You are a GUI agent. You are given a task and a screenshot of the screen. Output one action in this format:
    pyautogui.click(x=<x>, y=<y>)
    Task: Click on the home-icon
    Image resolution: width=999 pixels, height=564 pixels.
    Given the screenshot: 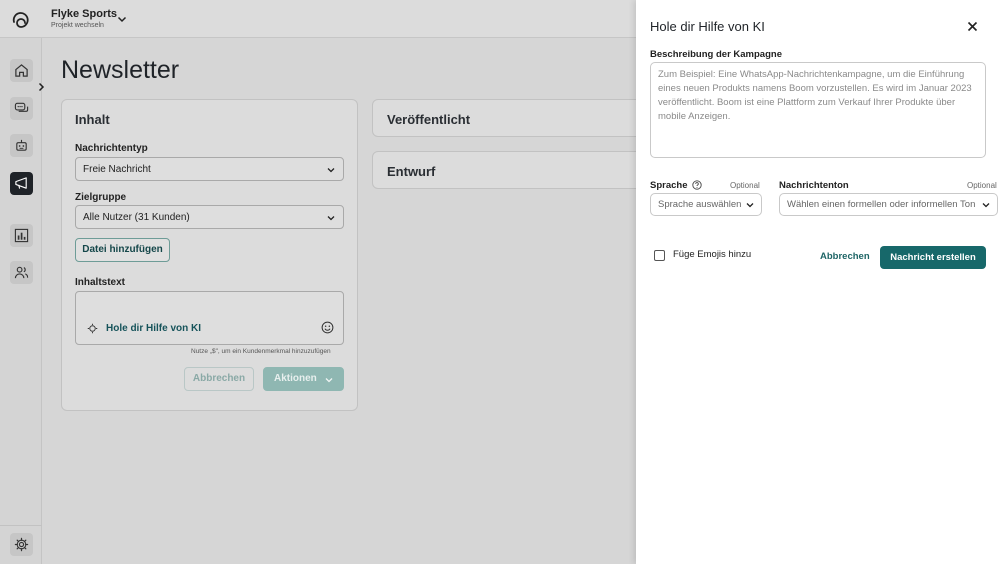 What is the action you would take?
    pyautogui.click(x=21, y=70)
    